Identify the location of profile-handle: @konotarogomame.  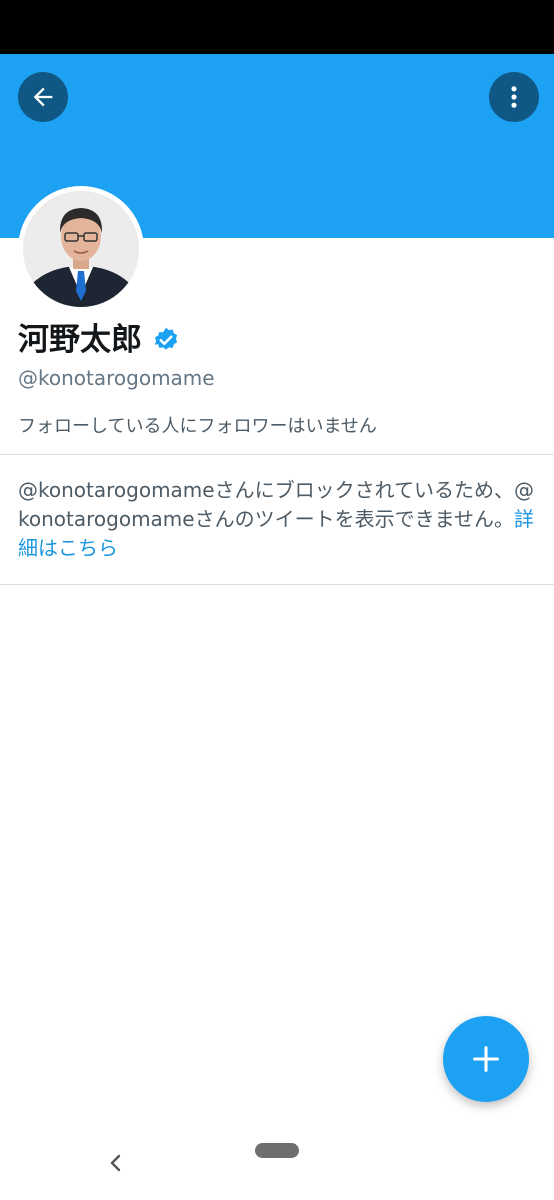
(116, 378).